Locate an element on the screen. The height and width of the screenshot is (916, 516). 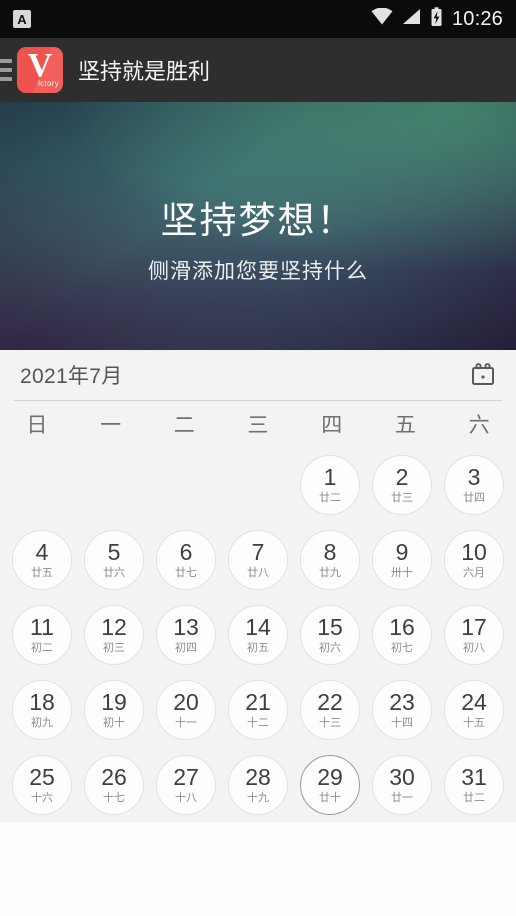
calendar-day-circle: 10 六月 is located at coordinates (474, 559).